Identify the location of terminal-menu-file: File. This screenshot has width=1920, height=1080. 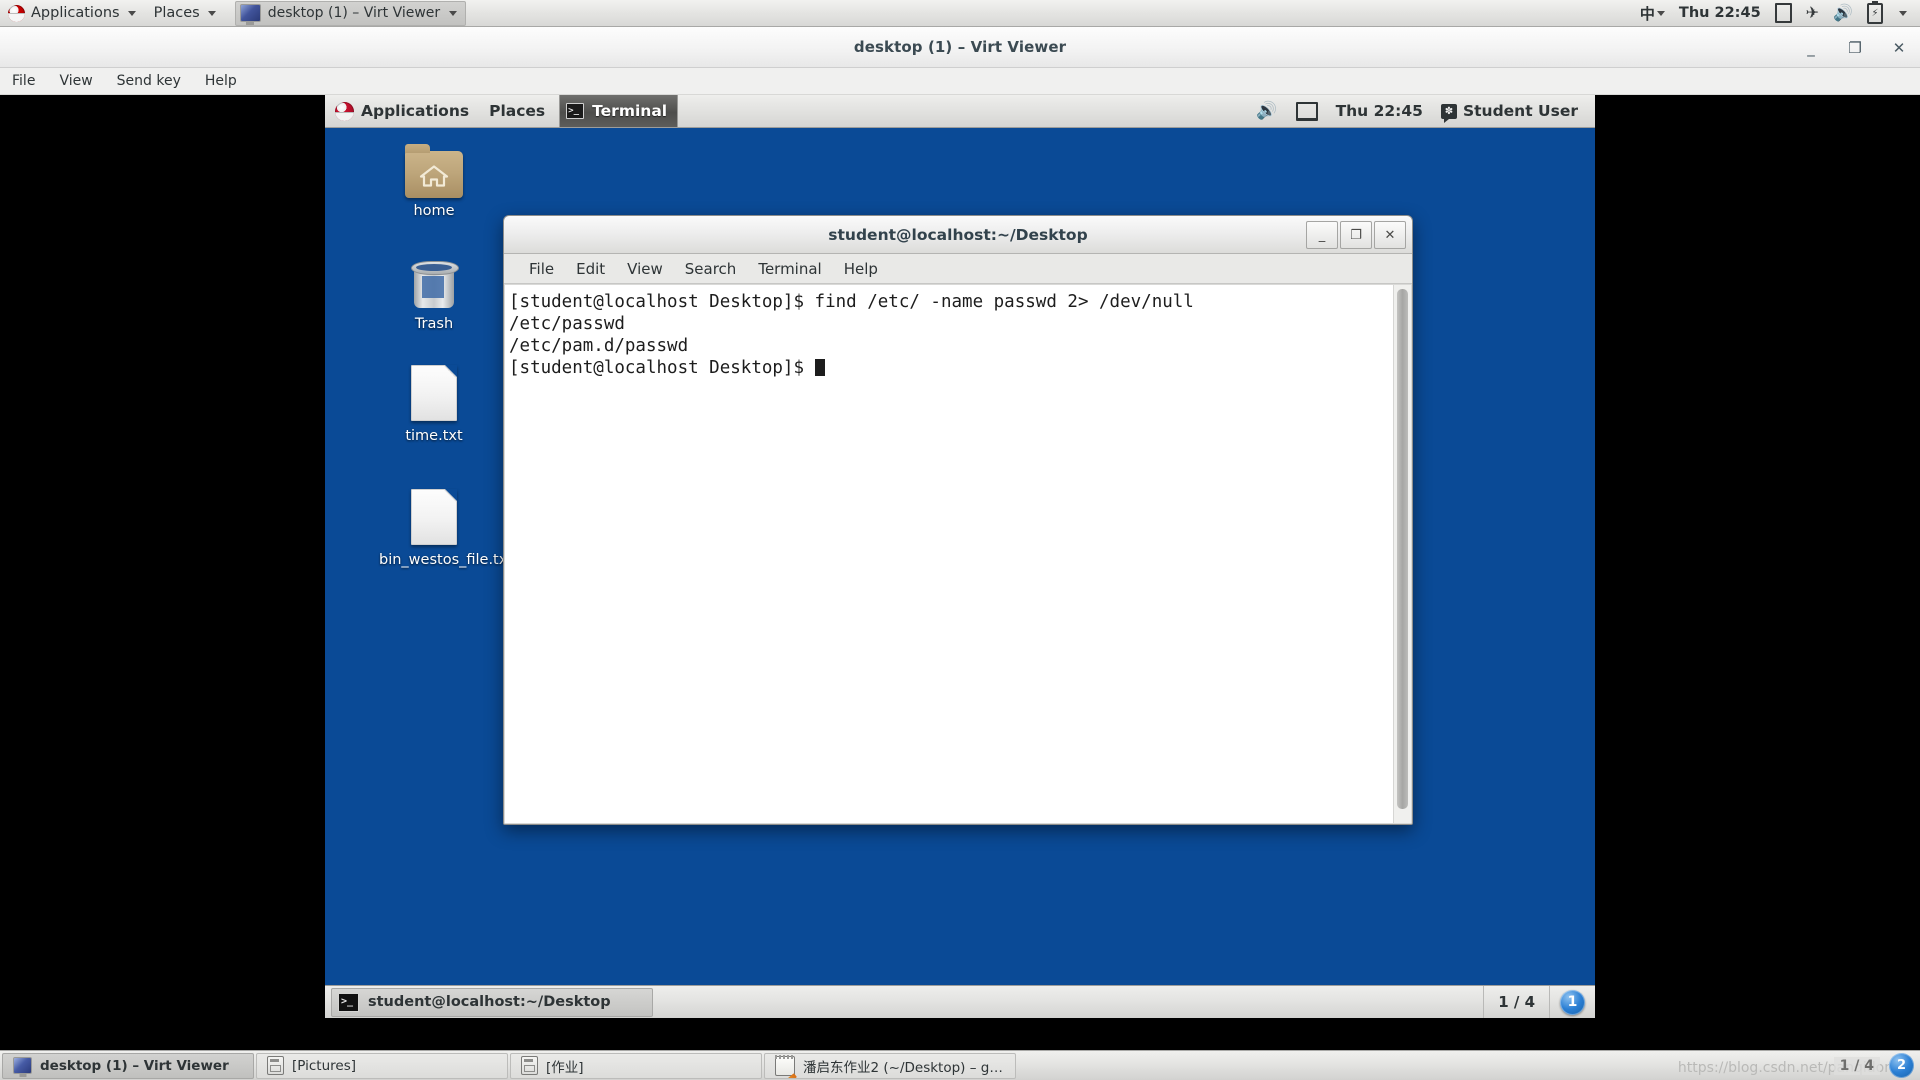
(541, 269).